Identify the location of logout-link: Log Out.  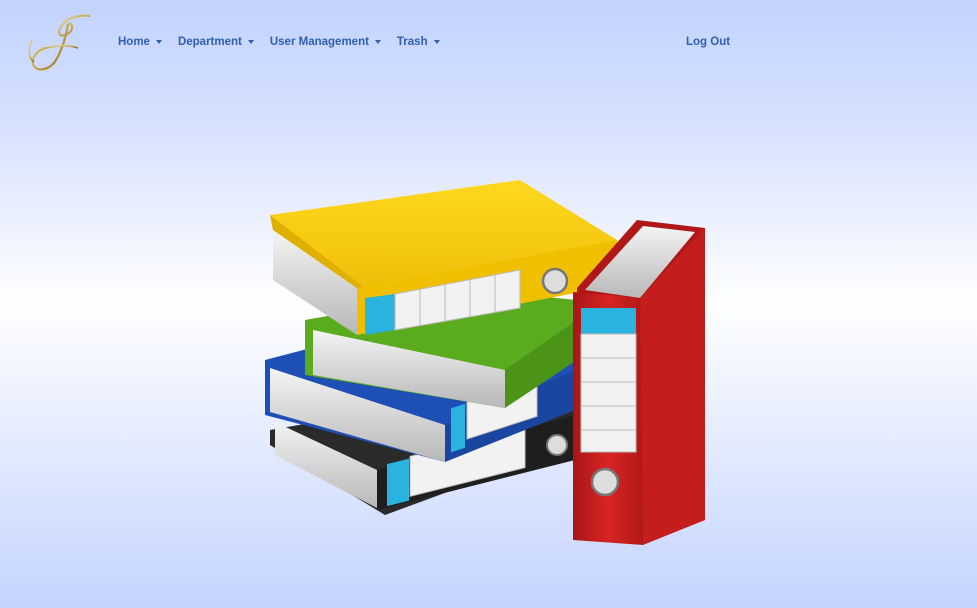
(708, 42).